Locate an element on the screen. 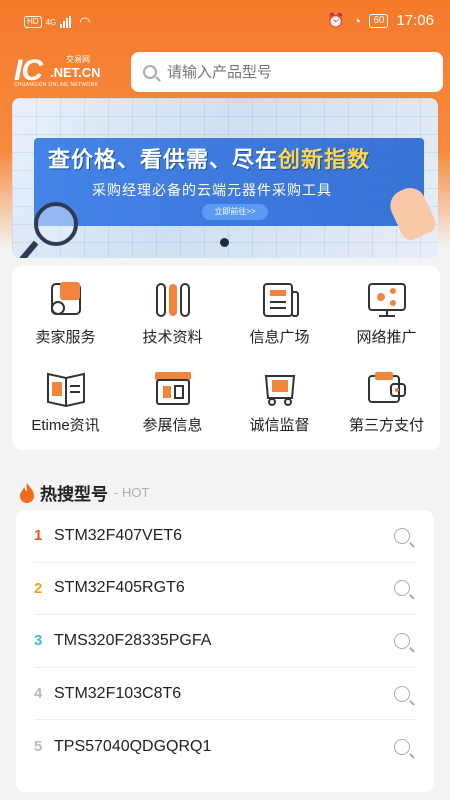  alarm-icon: ⏰ is located at coordinates (336, 20).